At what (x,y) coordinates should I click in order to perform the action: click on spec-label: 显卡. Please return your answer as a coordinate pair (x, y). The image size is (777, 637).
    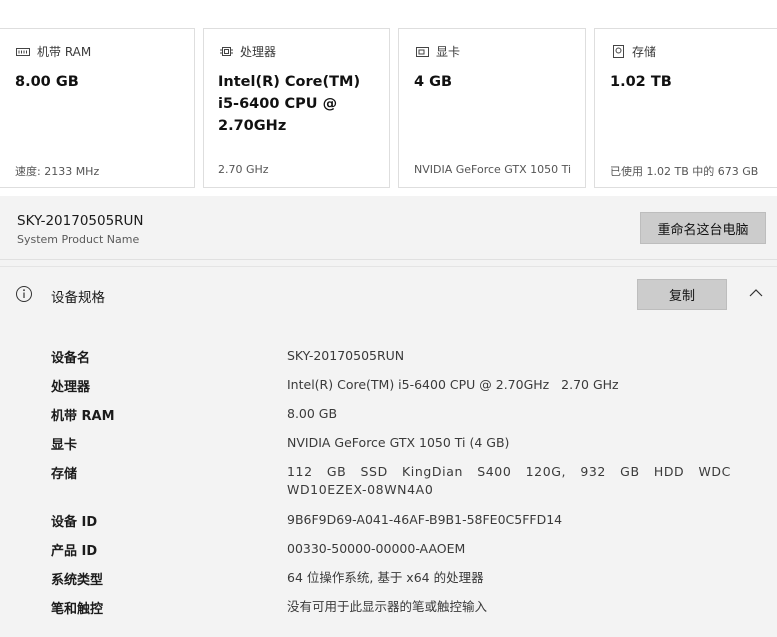
    Looking at the image, I should click on (64, 445).